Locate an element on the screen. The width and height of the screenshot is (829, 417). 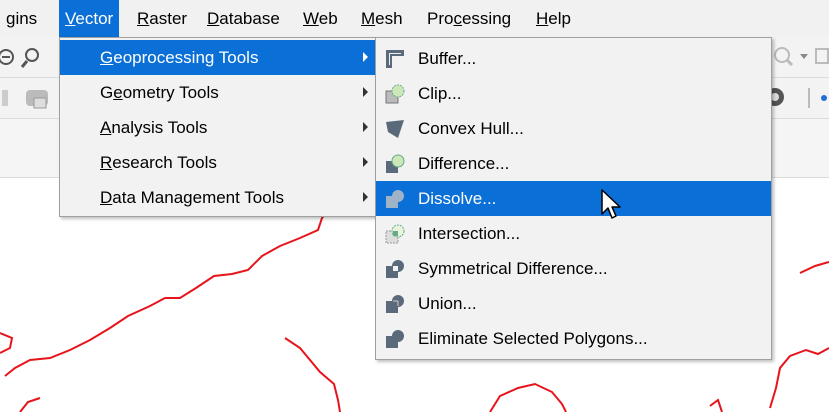
menu-help: Help is located at coordinates (553, 18).